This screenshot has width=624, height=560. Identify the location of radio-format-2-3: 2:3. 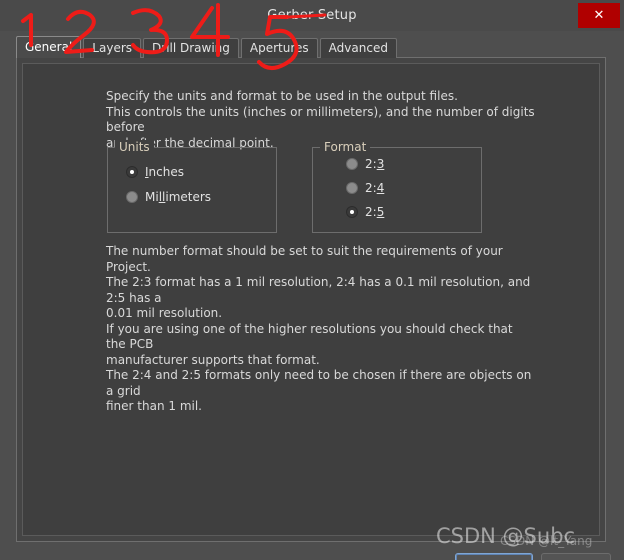
(365, 164).